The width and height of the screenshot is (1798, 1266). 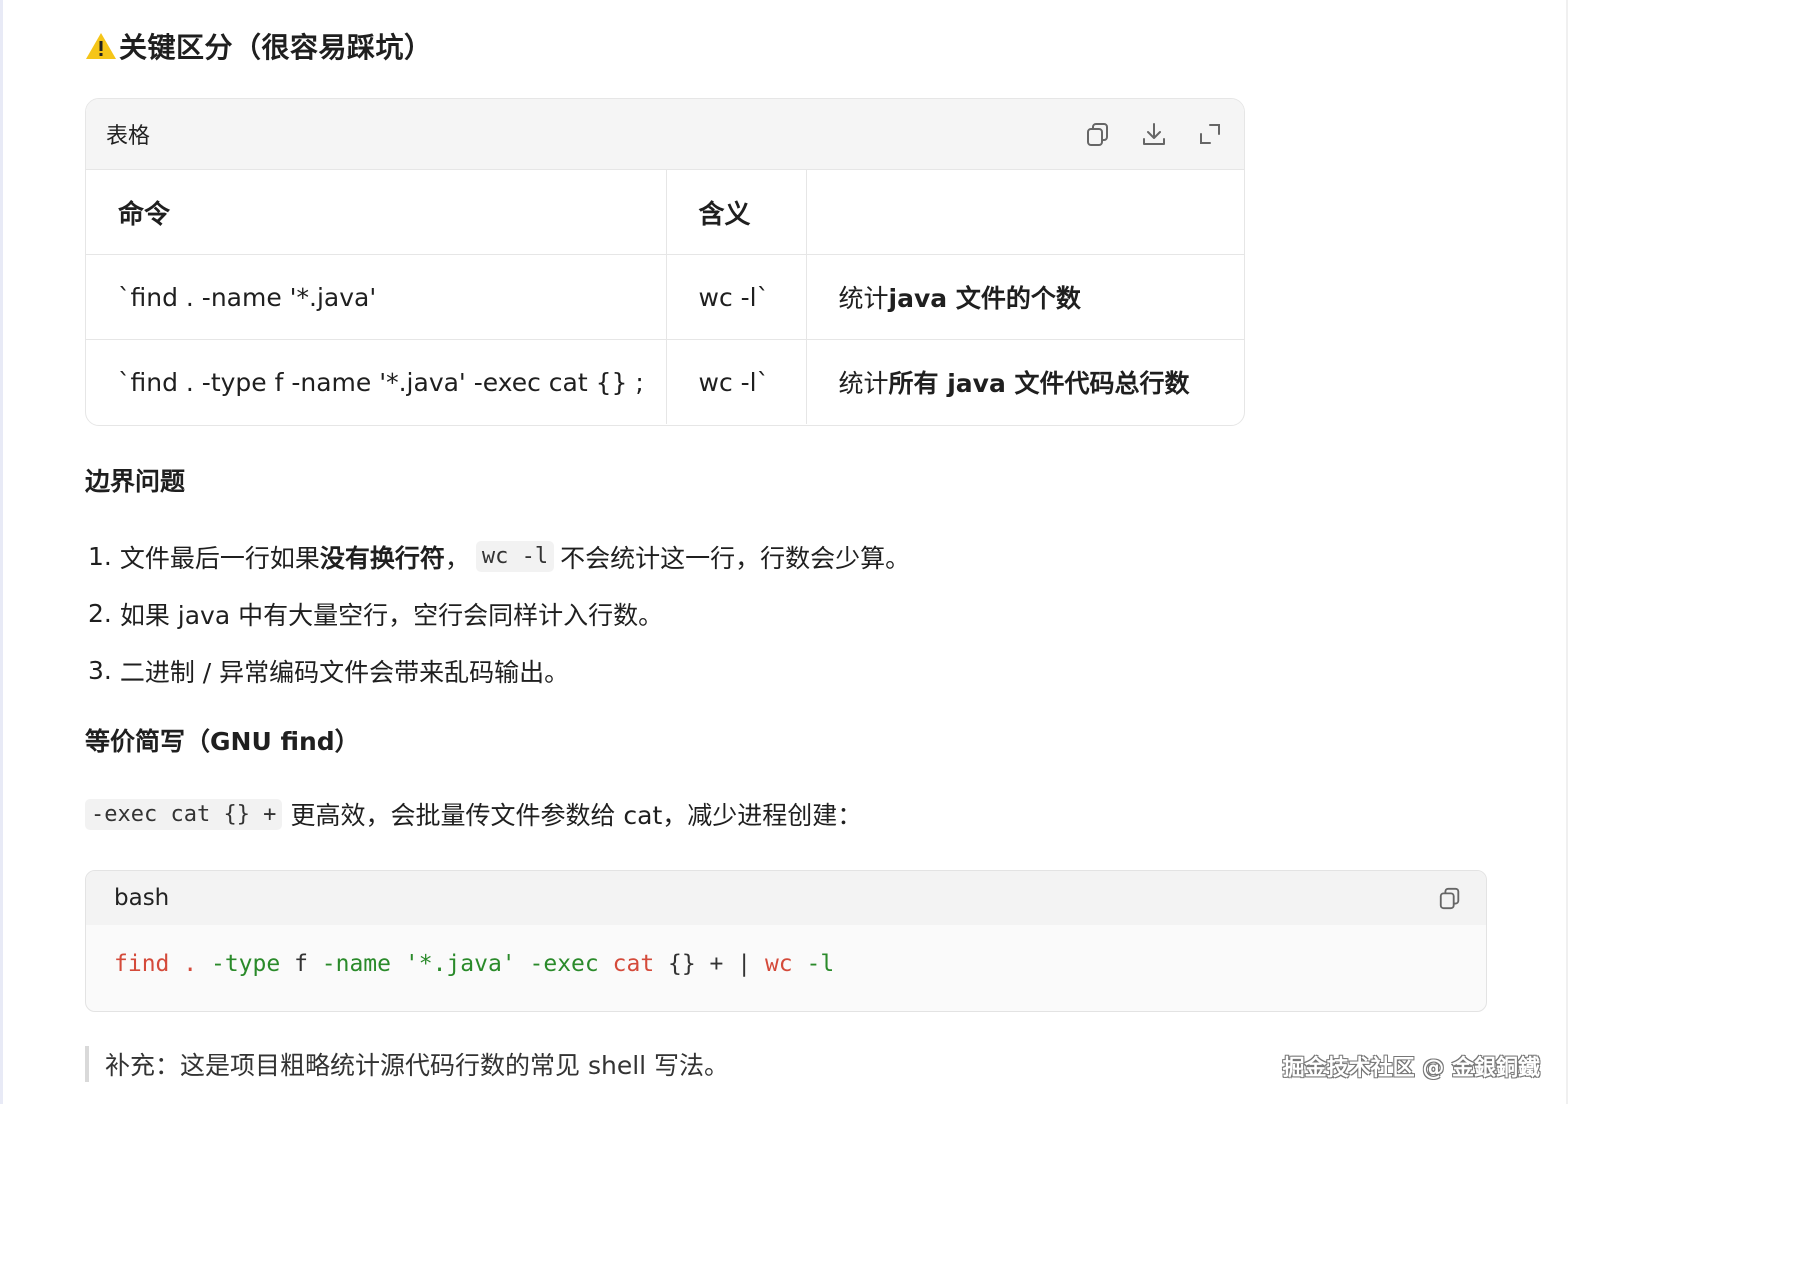 What do you see at coordinates (382, 558) in the screenshot?
I see `list-text-bold: 没有换行符` at bounding box center [382, 558].